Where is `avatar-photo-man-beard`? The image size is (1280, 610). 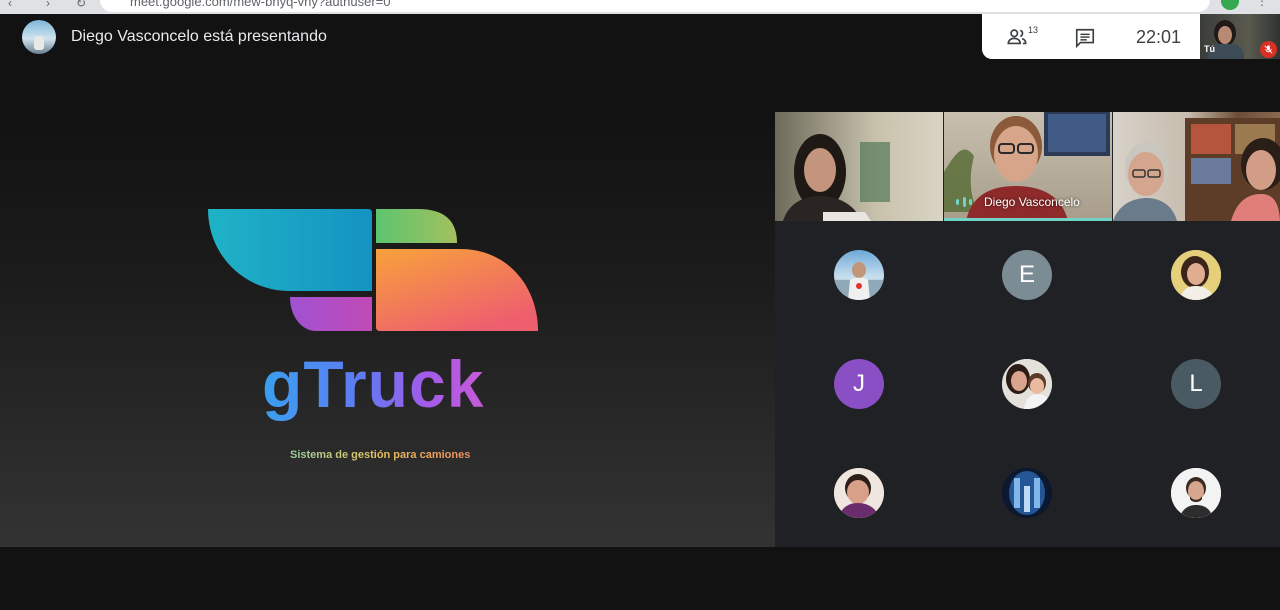
avatar-photo-man-beard is located at coordinates (1196, 493).